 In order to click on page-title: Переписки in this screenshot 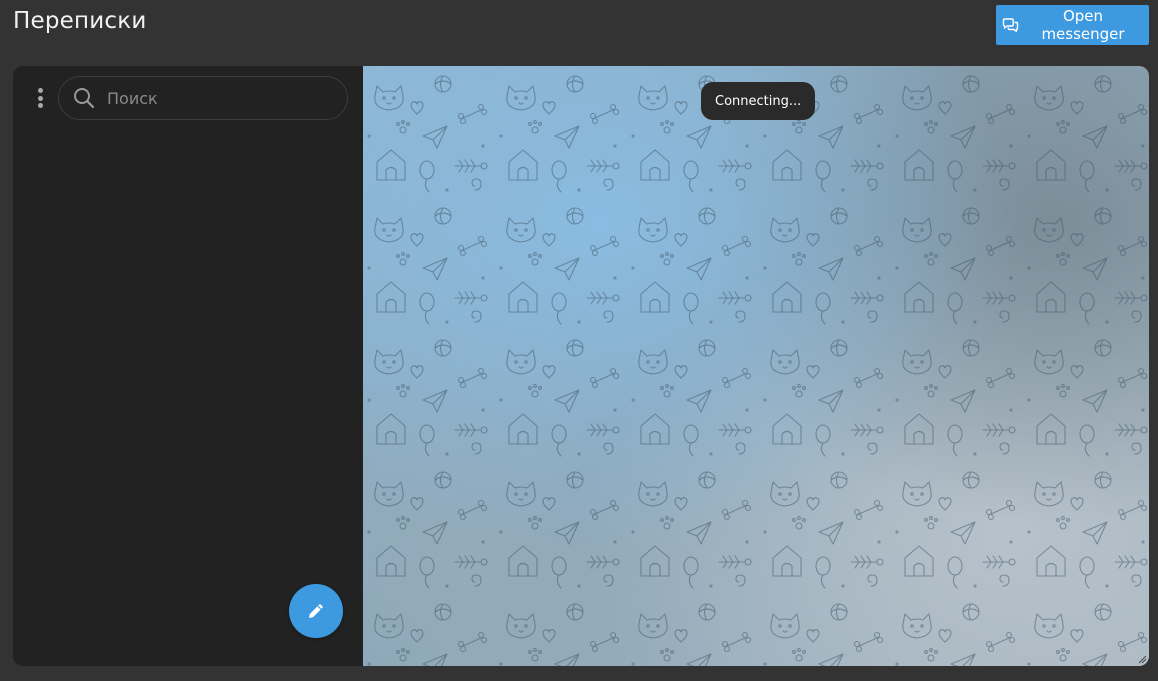, I will do `click(80, 21)`.